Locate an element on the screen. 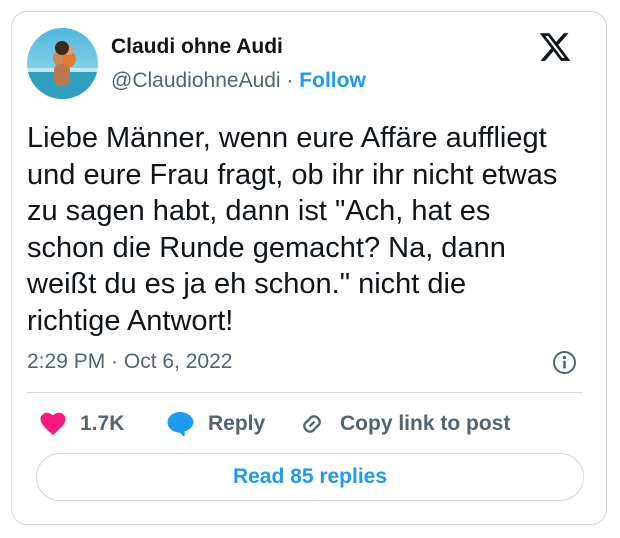  author-display-name: Claudi ohne Audi is located at coordinates (197, 47).